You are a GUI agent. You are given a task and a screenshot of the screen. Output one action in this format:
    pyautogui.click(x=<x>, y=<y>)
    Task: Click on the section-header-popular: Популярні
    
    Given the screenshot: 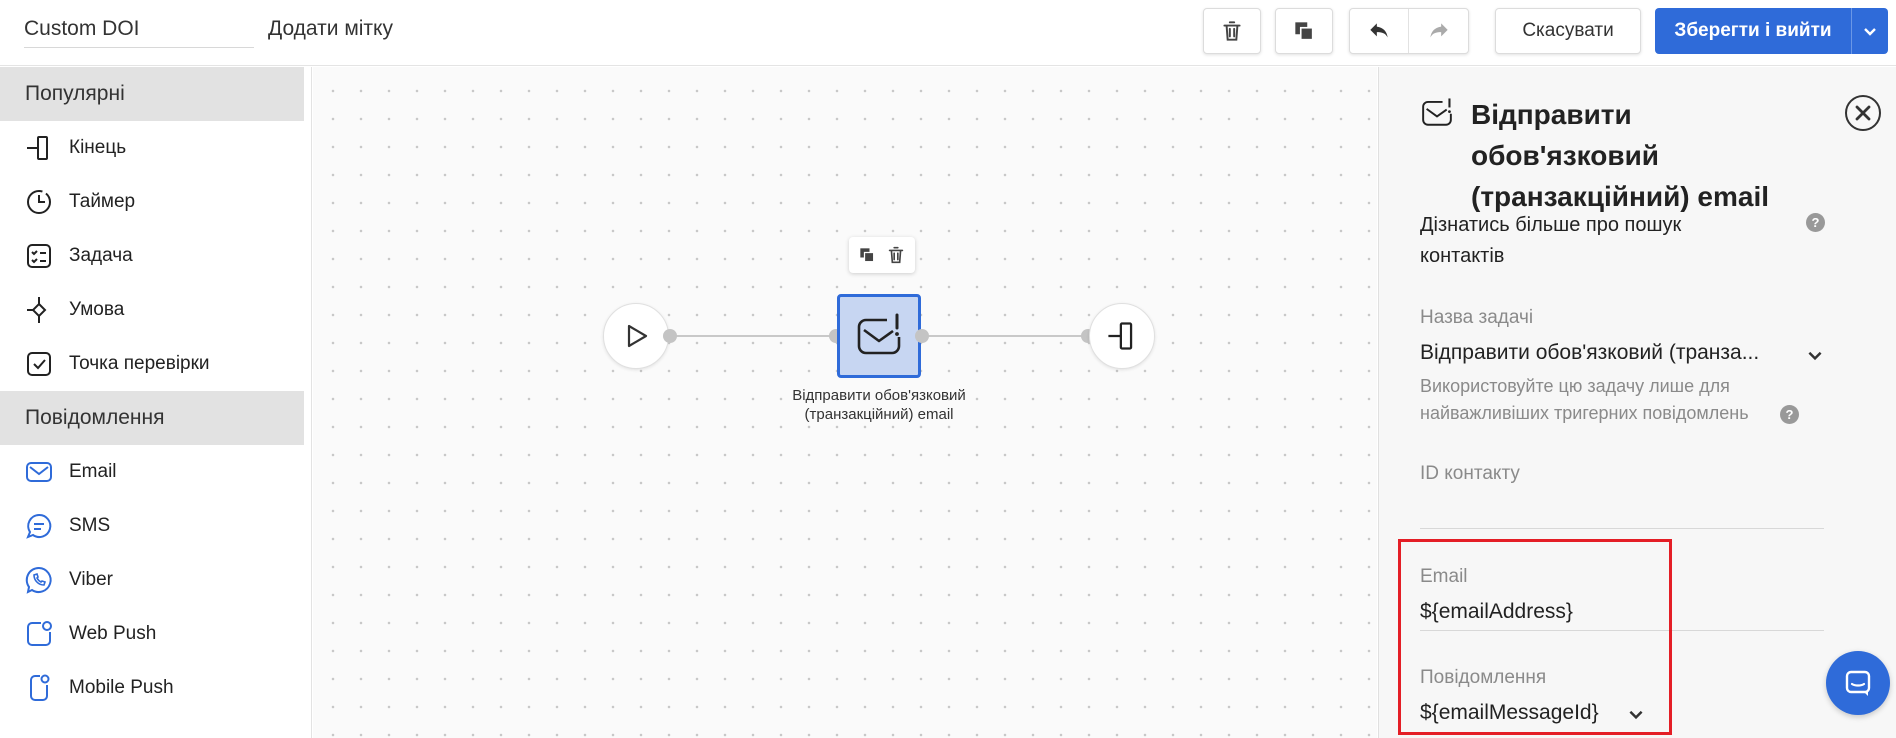 What is the action you would take?
    pyautogui.click(x=152, y=94)
    